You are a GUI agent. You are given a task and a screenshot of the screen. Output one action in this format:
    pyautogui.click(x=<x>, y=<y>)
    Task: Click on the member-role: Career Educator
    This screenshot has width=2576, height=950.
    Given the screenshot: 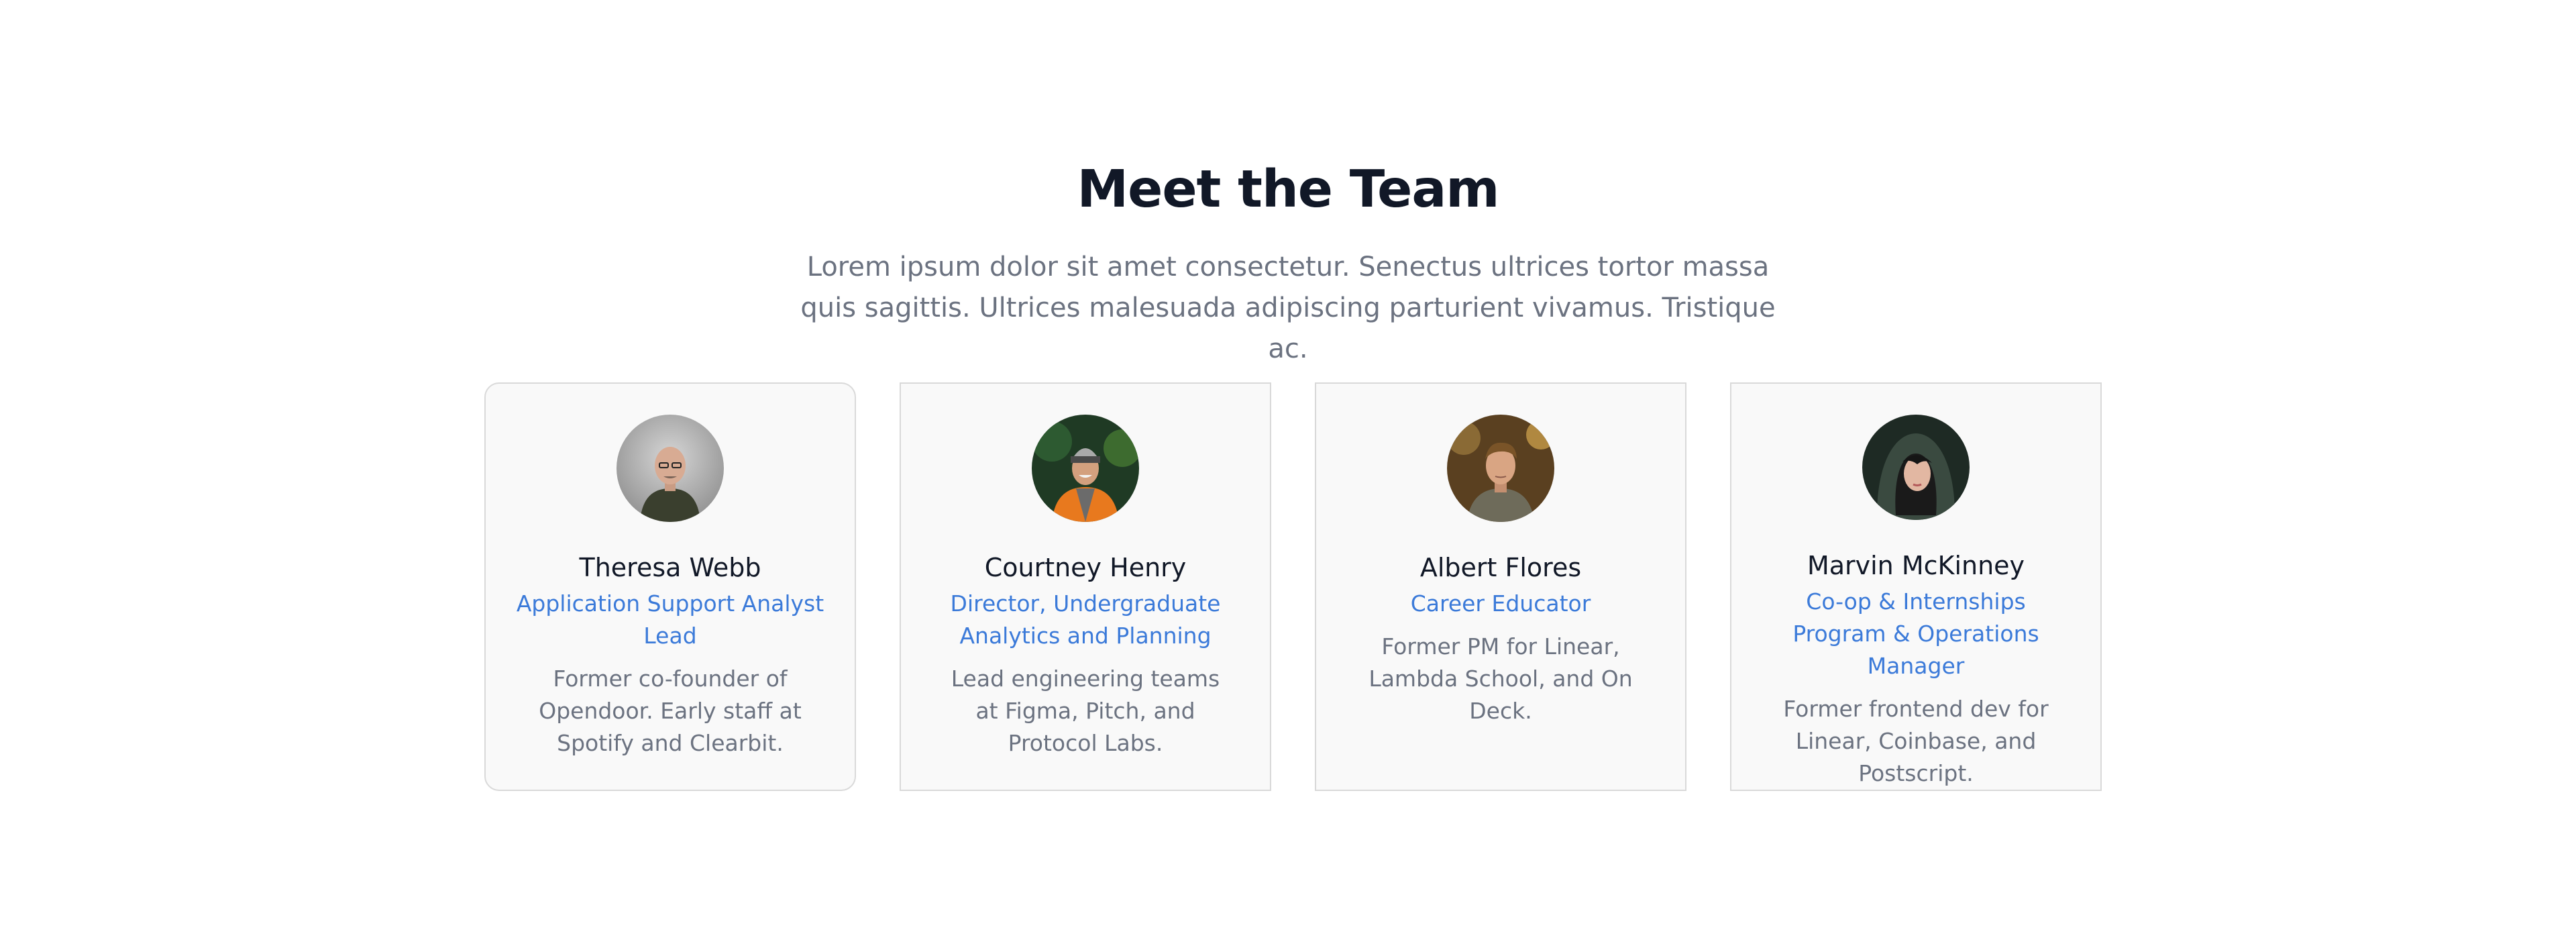 What is the action you would take?
    pyautogui.click(x=1500, y=603)
    